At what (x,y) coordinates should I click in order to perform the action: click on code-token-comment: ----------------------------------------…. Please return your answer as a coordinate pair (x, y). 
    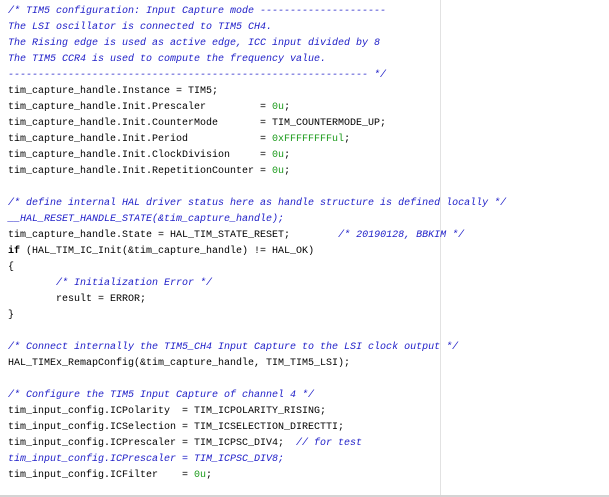
    Looking at the image, I should click on (197, 75).